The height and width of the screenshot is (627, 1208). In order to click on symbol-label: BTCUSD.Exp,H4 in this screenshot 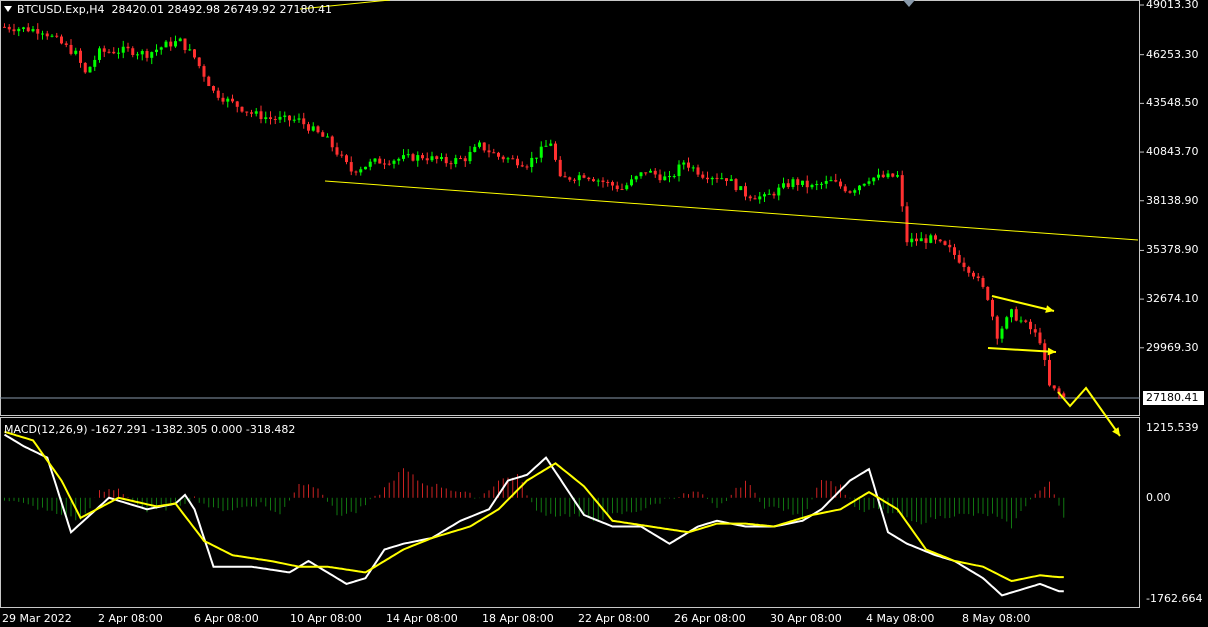, I will do `click(61, 9)`.